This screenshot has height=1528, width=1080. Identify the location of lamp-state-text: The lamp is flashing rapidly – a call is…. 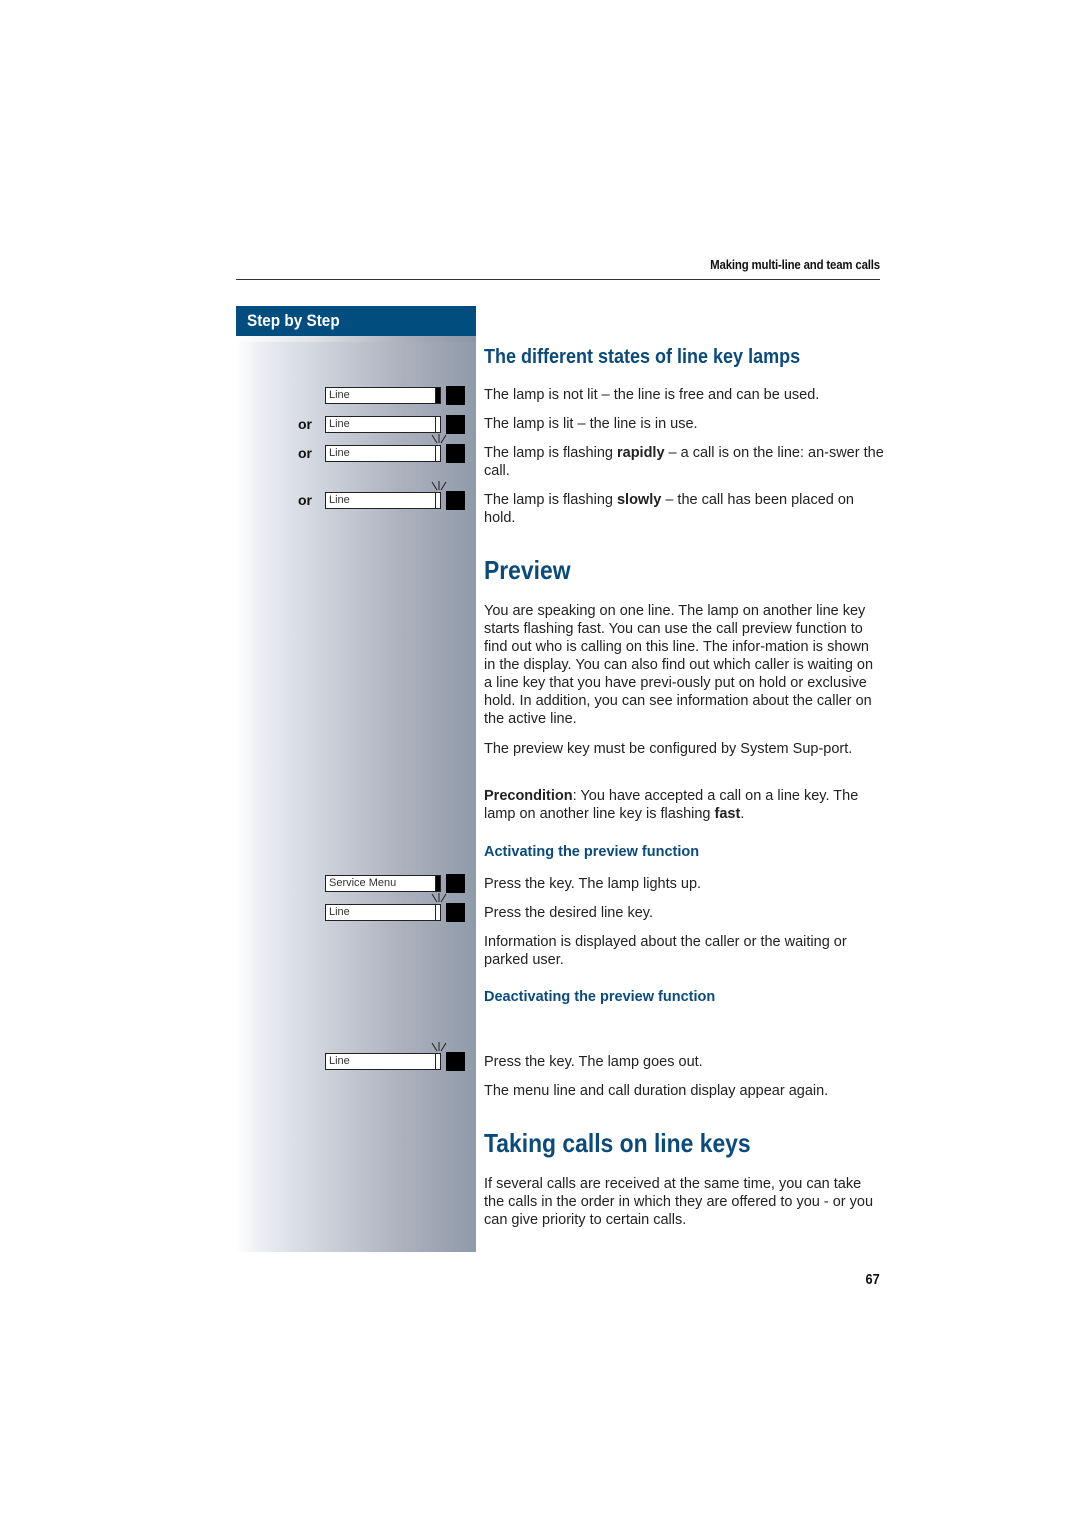
(684, 462).